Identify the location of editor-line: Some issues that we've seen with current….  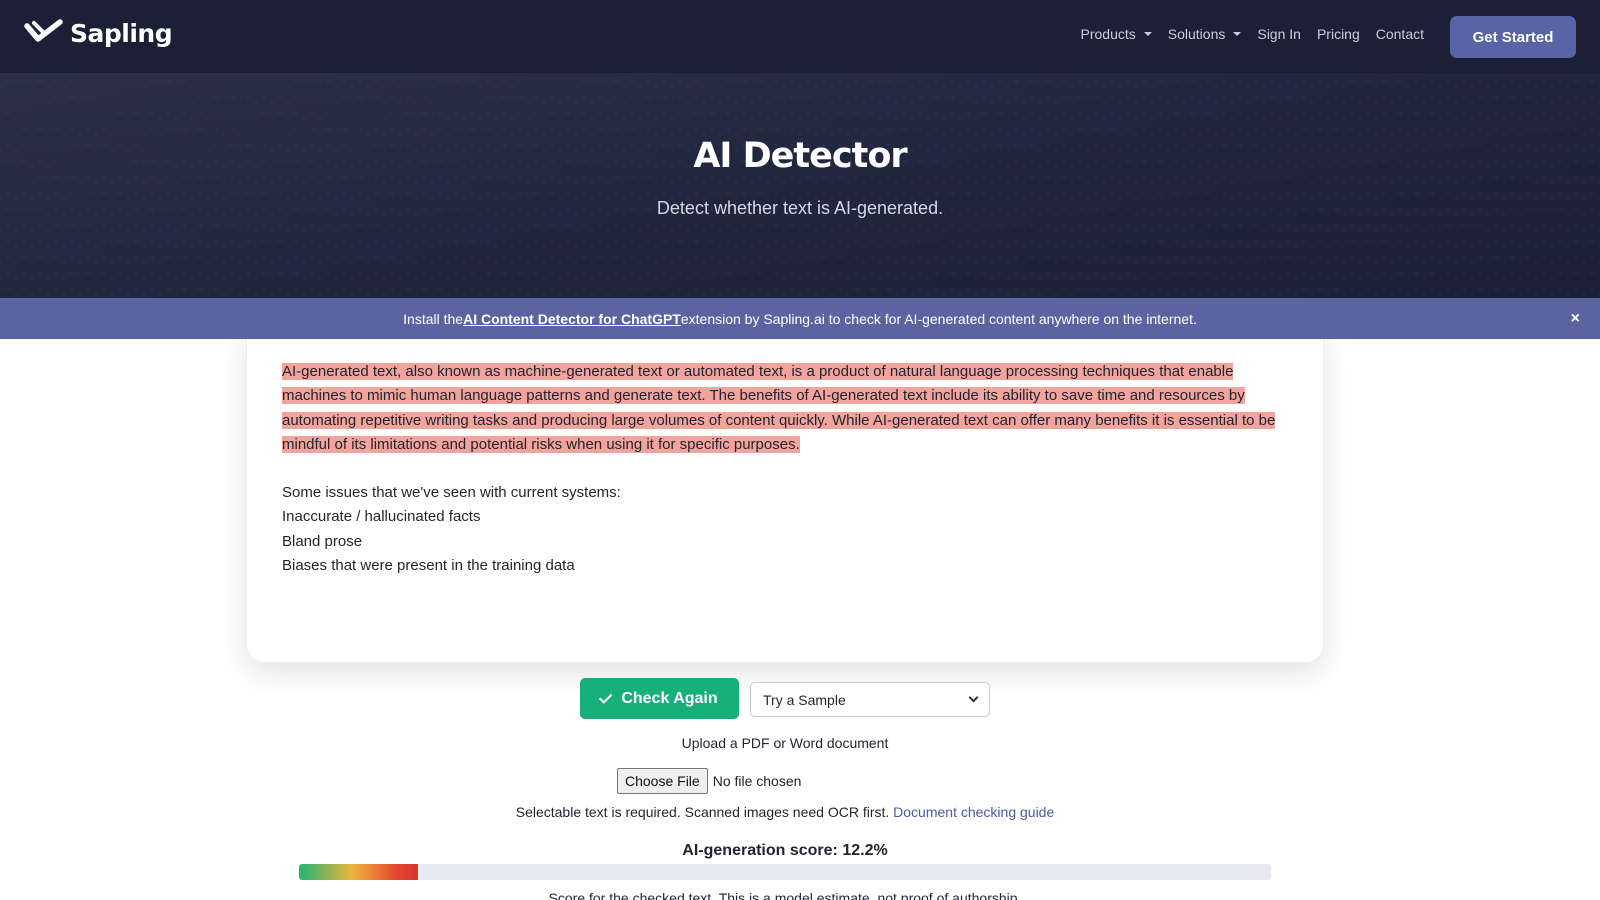
(451, 493).